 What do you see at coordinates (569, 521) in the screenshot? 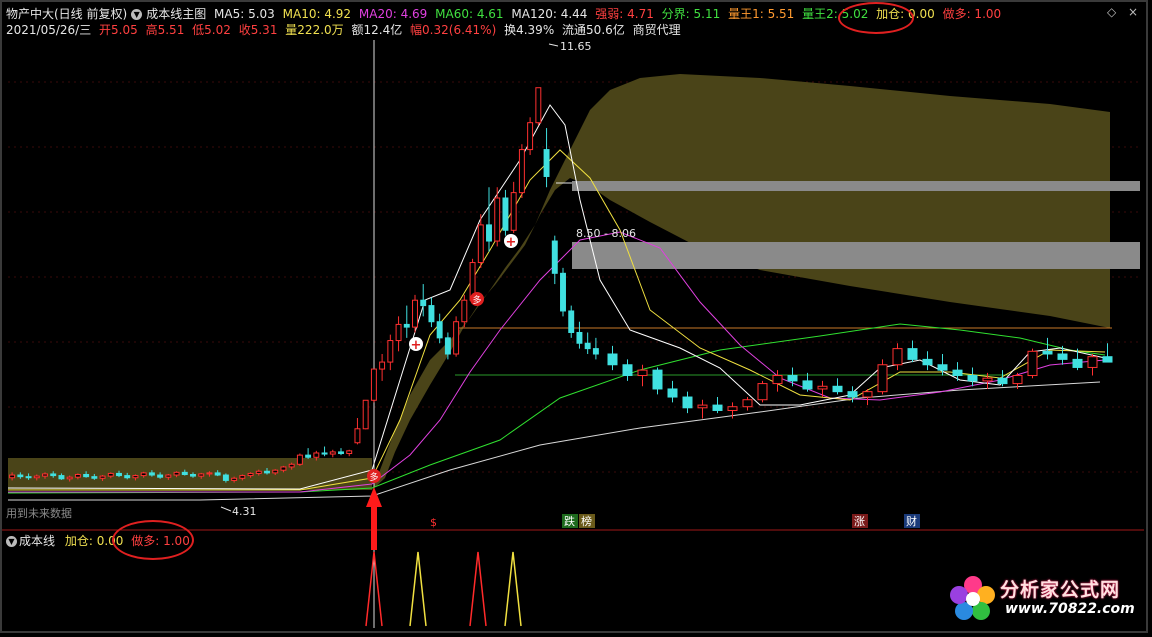
I see `tag-die: 跌` at bounding box center [569, 521].